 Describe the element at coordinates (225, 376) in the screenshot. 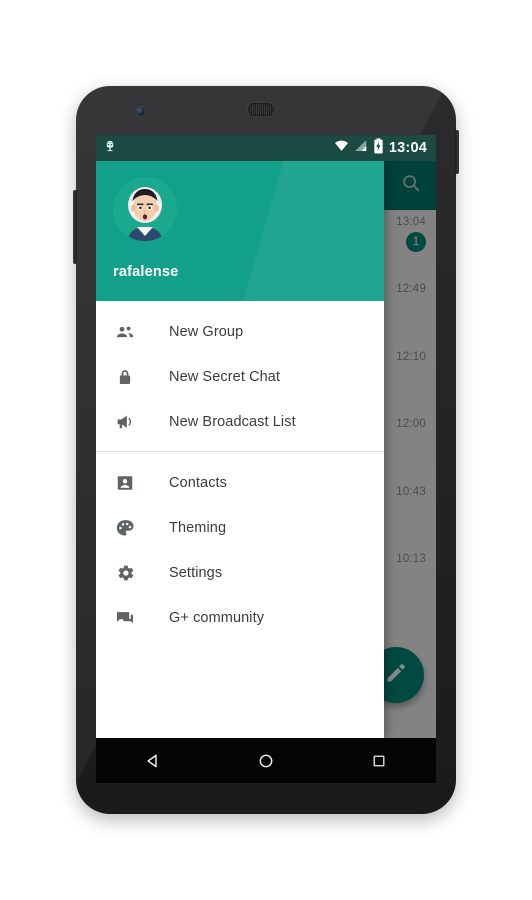

I see `menu-item-label: New Secret Chat` at that location.